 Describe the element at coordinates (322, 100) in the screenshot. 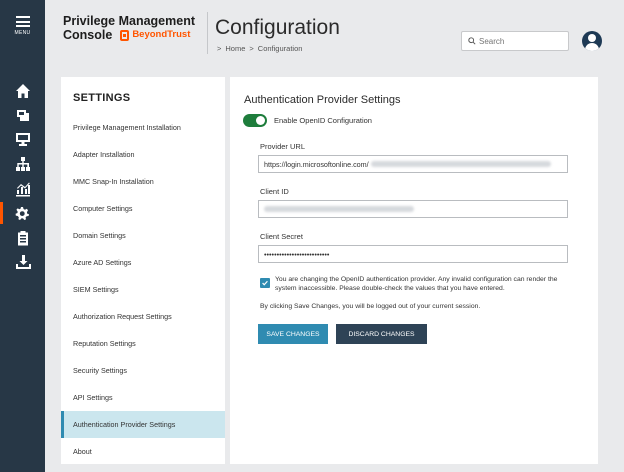

I see `section-heading: Authentication Provider Settings` at that location.